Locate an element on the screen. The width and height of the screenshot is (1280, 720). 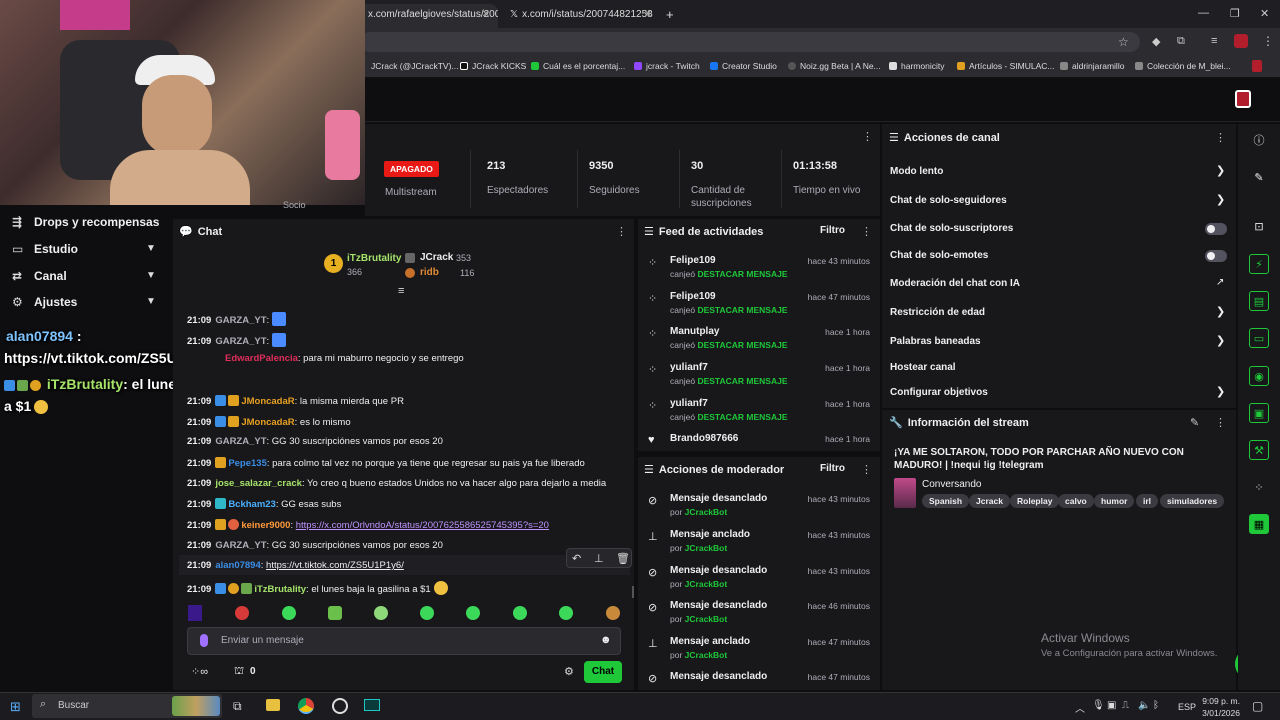
bolt-icon: ⚡ is located at coordinates (1259, 264).